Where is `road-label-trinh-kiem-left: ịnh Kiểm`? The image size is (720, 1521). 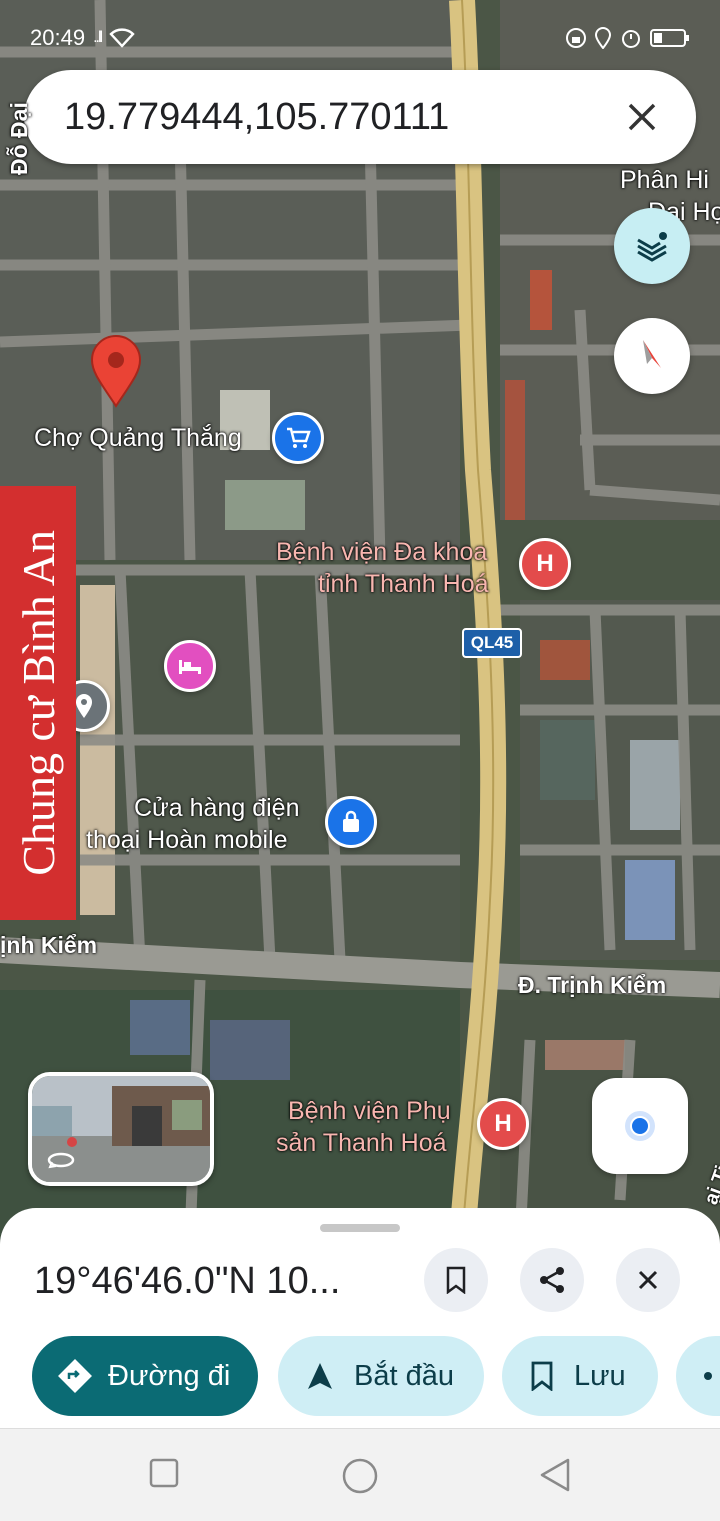 road-label-trinh-kiem-left: ịnh Kiểm is located at coordinates (49, 945).